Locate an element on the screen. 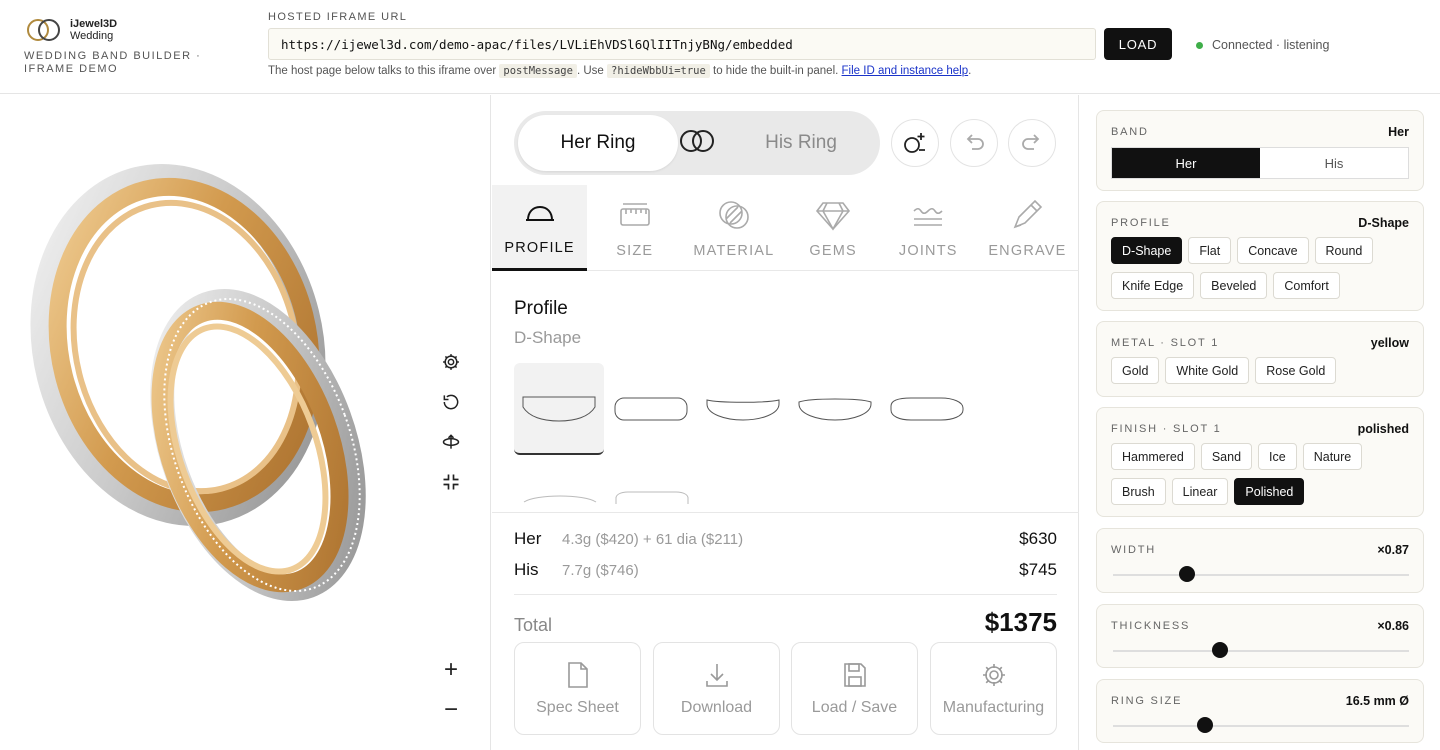 The height and width of the screenshot is (750, 1440). rings-toggle-icon is located at coordinates (697, 141).